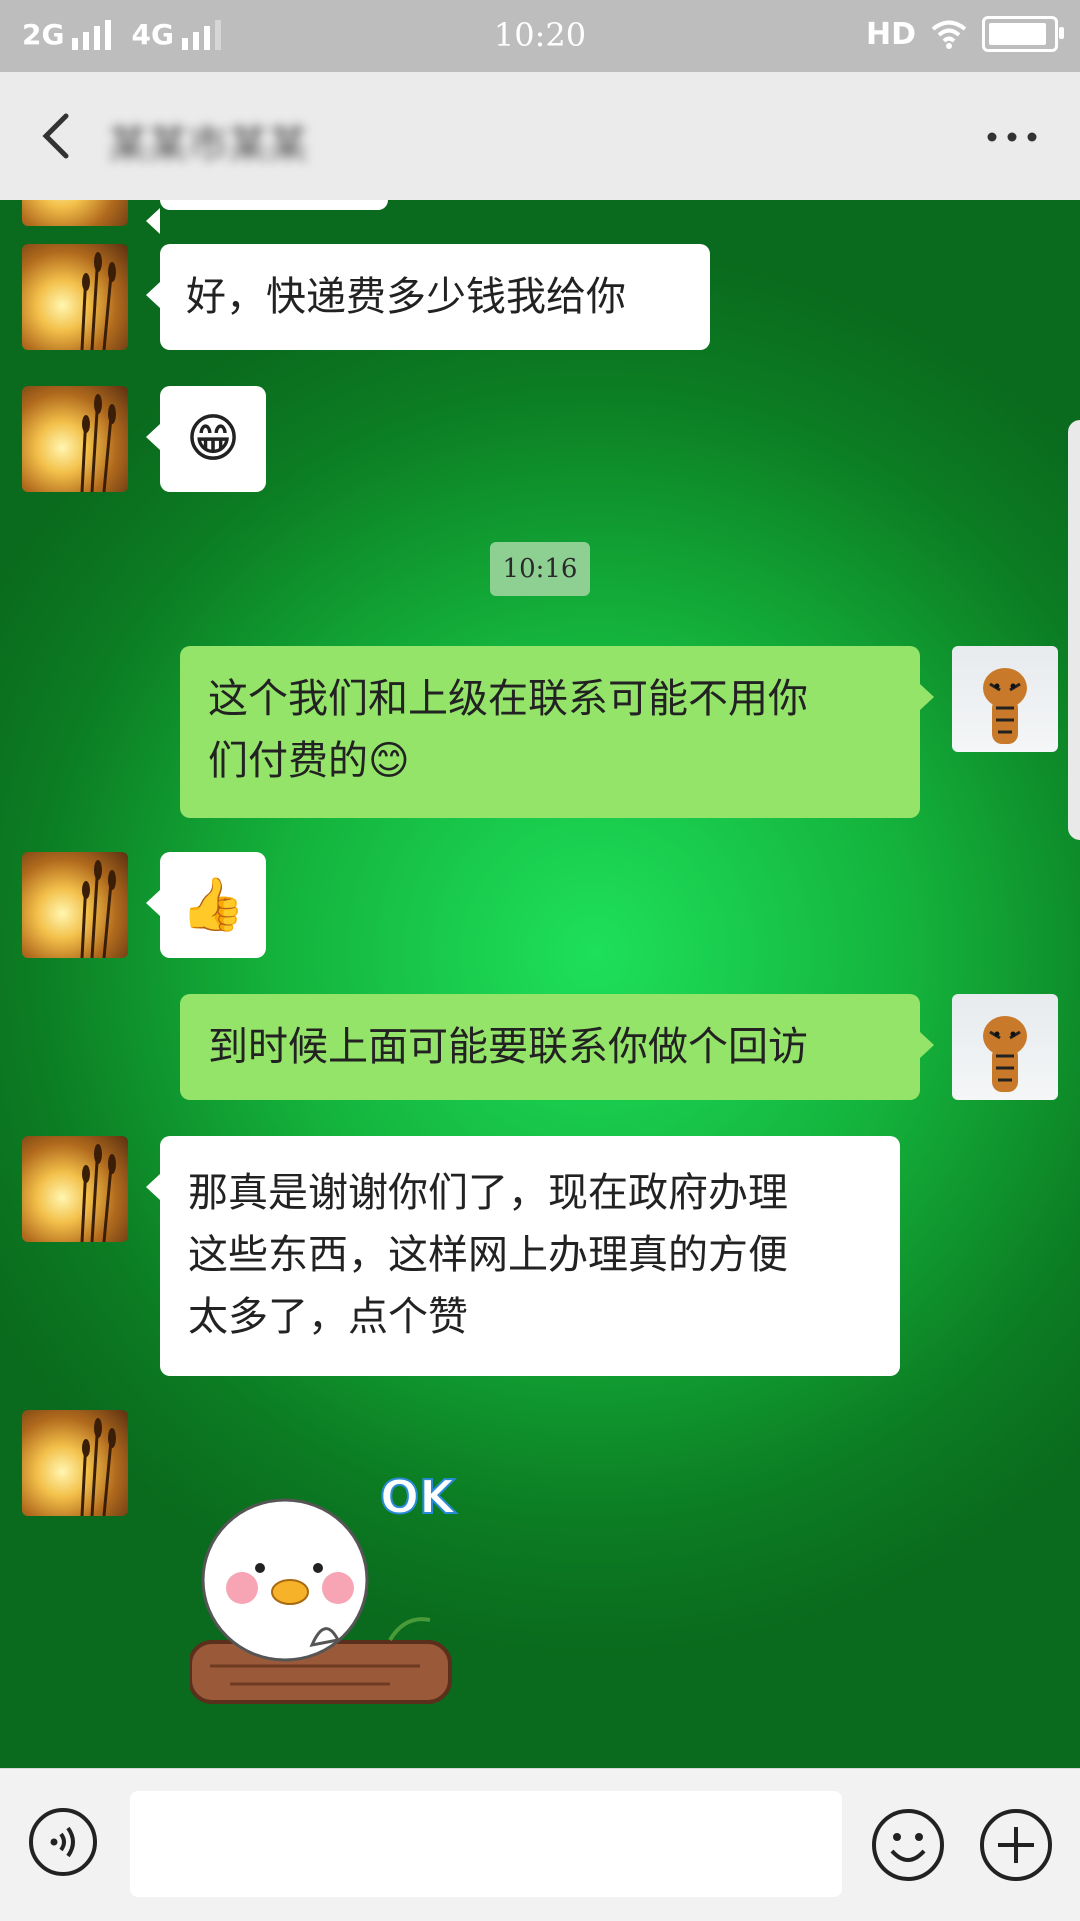 The height and width of the screenshot is (1921, 1080). I want to click on message-line: 这些东西，这样网上办理真的方便, so click(488, 1255).